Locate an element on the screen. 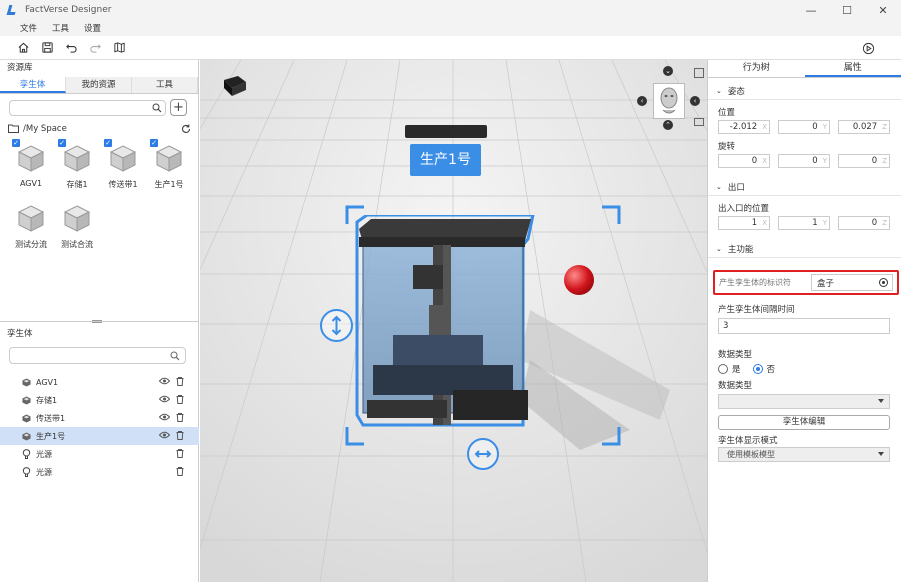 The image size is (901, 582). play-icon is located at coordinates (868, 48).